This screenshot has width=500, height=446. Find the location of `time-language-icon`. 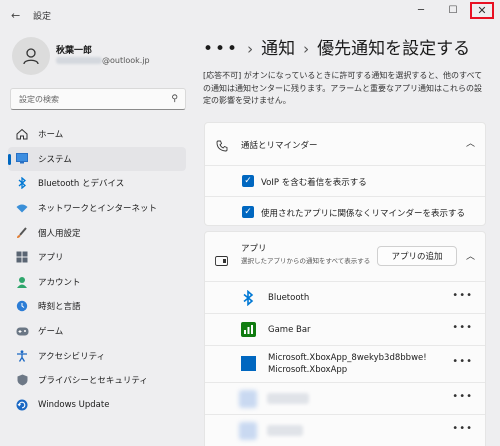

time-language-icon is located at coordinates (22, 306).